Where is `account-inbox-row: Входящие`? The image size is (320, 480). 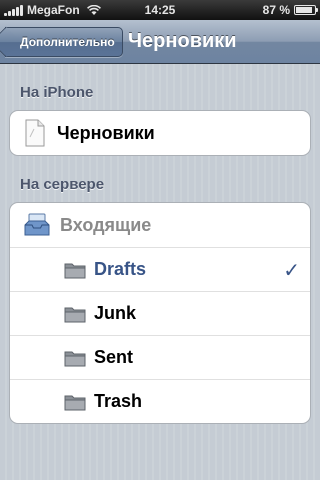
account-inbox-row: Входящие is located at coordinates (160, 225).